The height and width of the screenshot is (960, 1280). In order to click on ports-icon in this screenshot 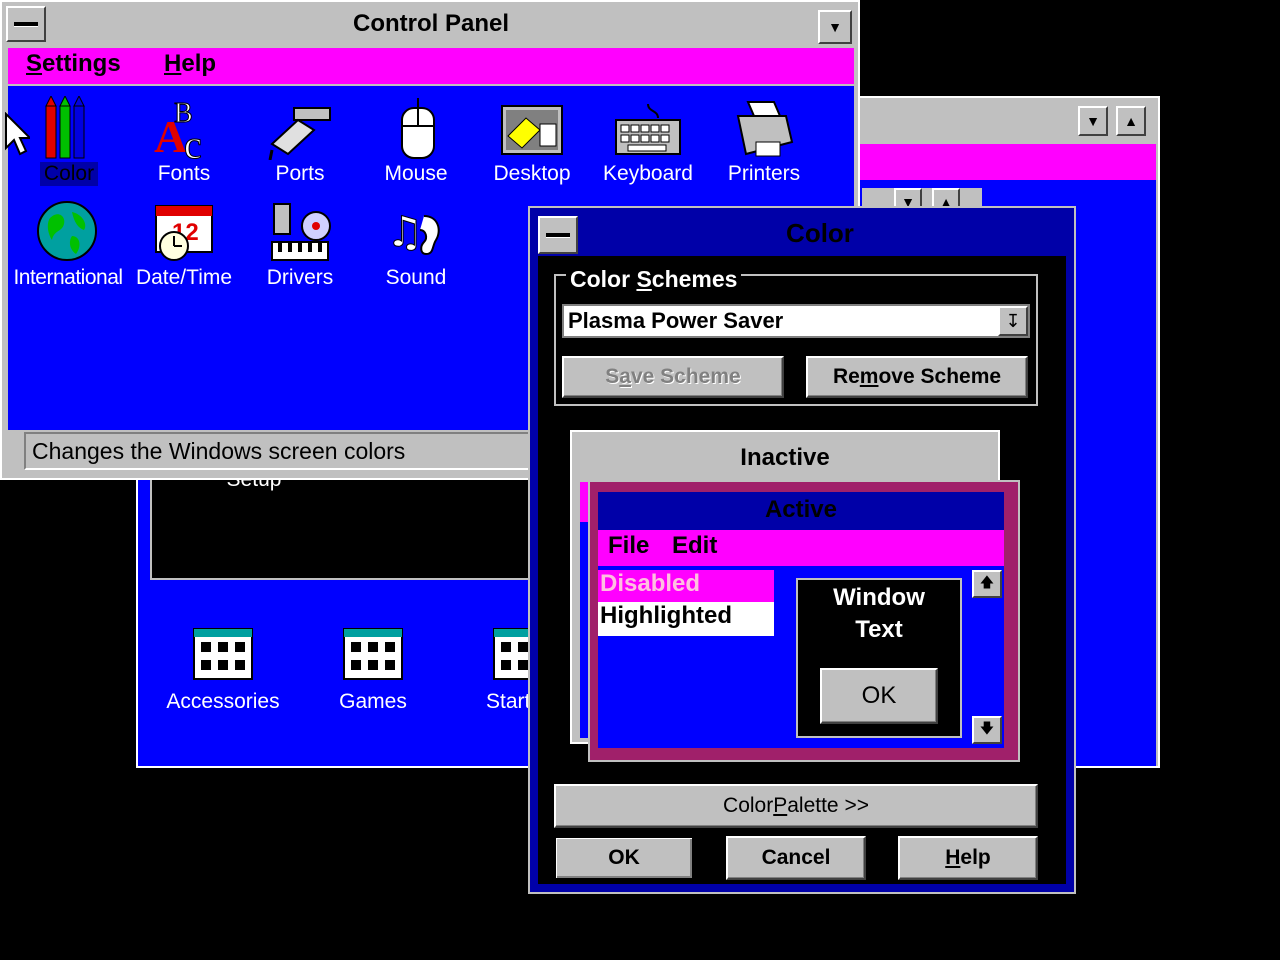, I will do `click(299, 133)`.